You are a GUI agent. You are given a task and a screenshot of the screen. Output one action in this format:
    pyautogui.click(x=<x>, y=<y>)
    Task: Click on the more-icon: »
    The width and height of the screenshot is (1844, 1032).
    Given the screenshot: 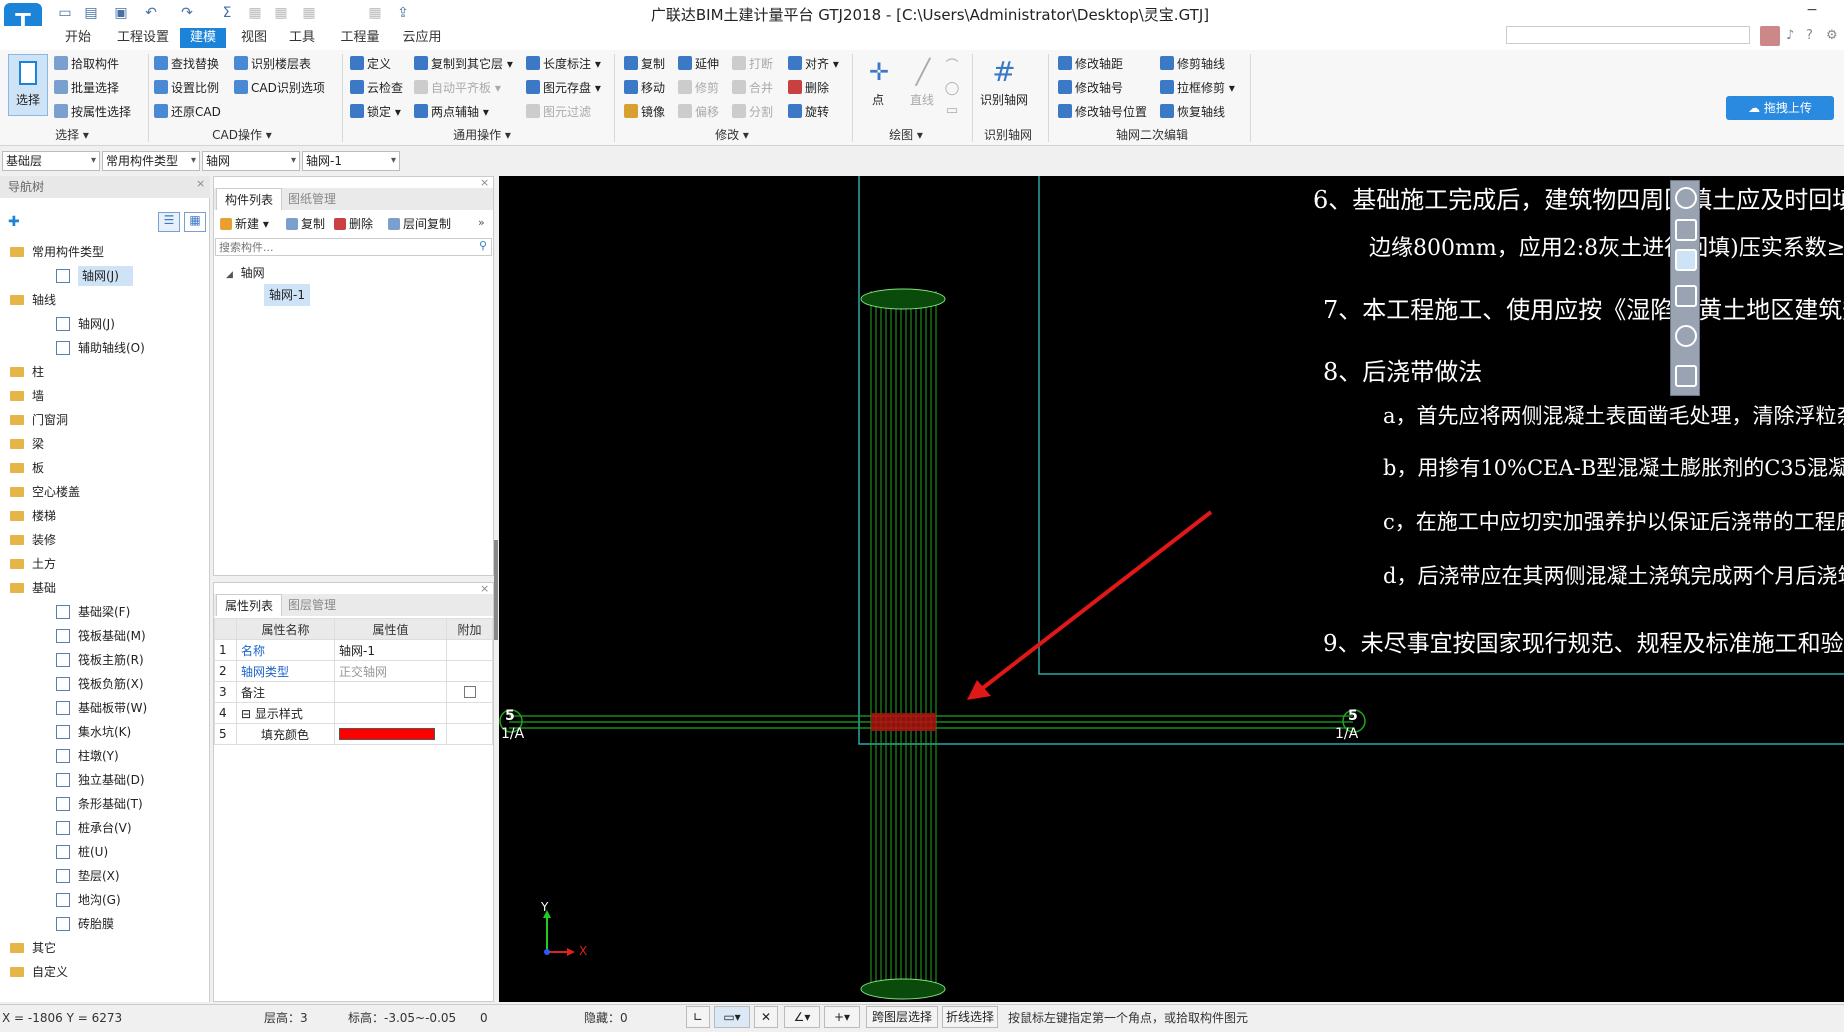 What is the action you would take?
    pyautogui.click(x=481, y=222)
    